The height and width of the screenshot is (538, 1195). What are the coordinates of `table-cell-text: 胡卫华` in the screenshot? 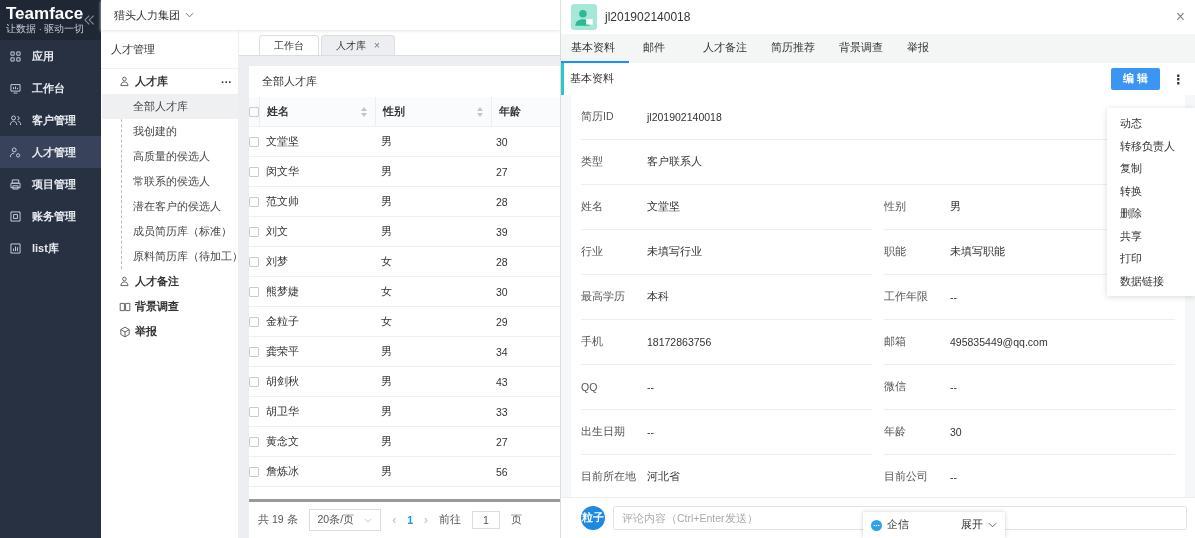 It's located at (282, 411).